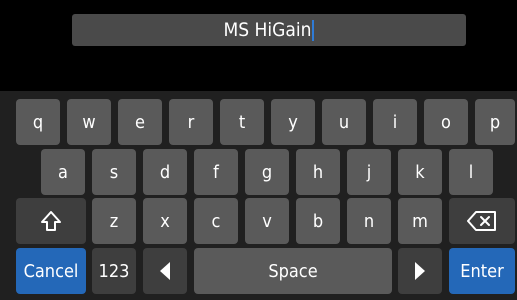  Describe the element at coordinates (89, 122) in the screenshot. I see `key-w: w` at that location.